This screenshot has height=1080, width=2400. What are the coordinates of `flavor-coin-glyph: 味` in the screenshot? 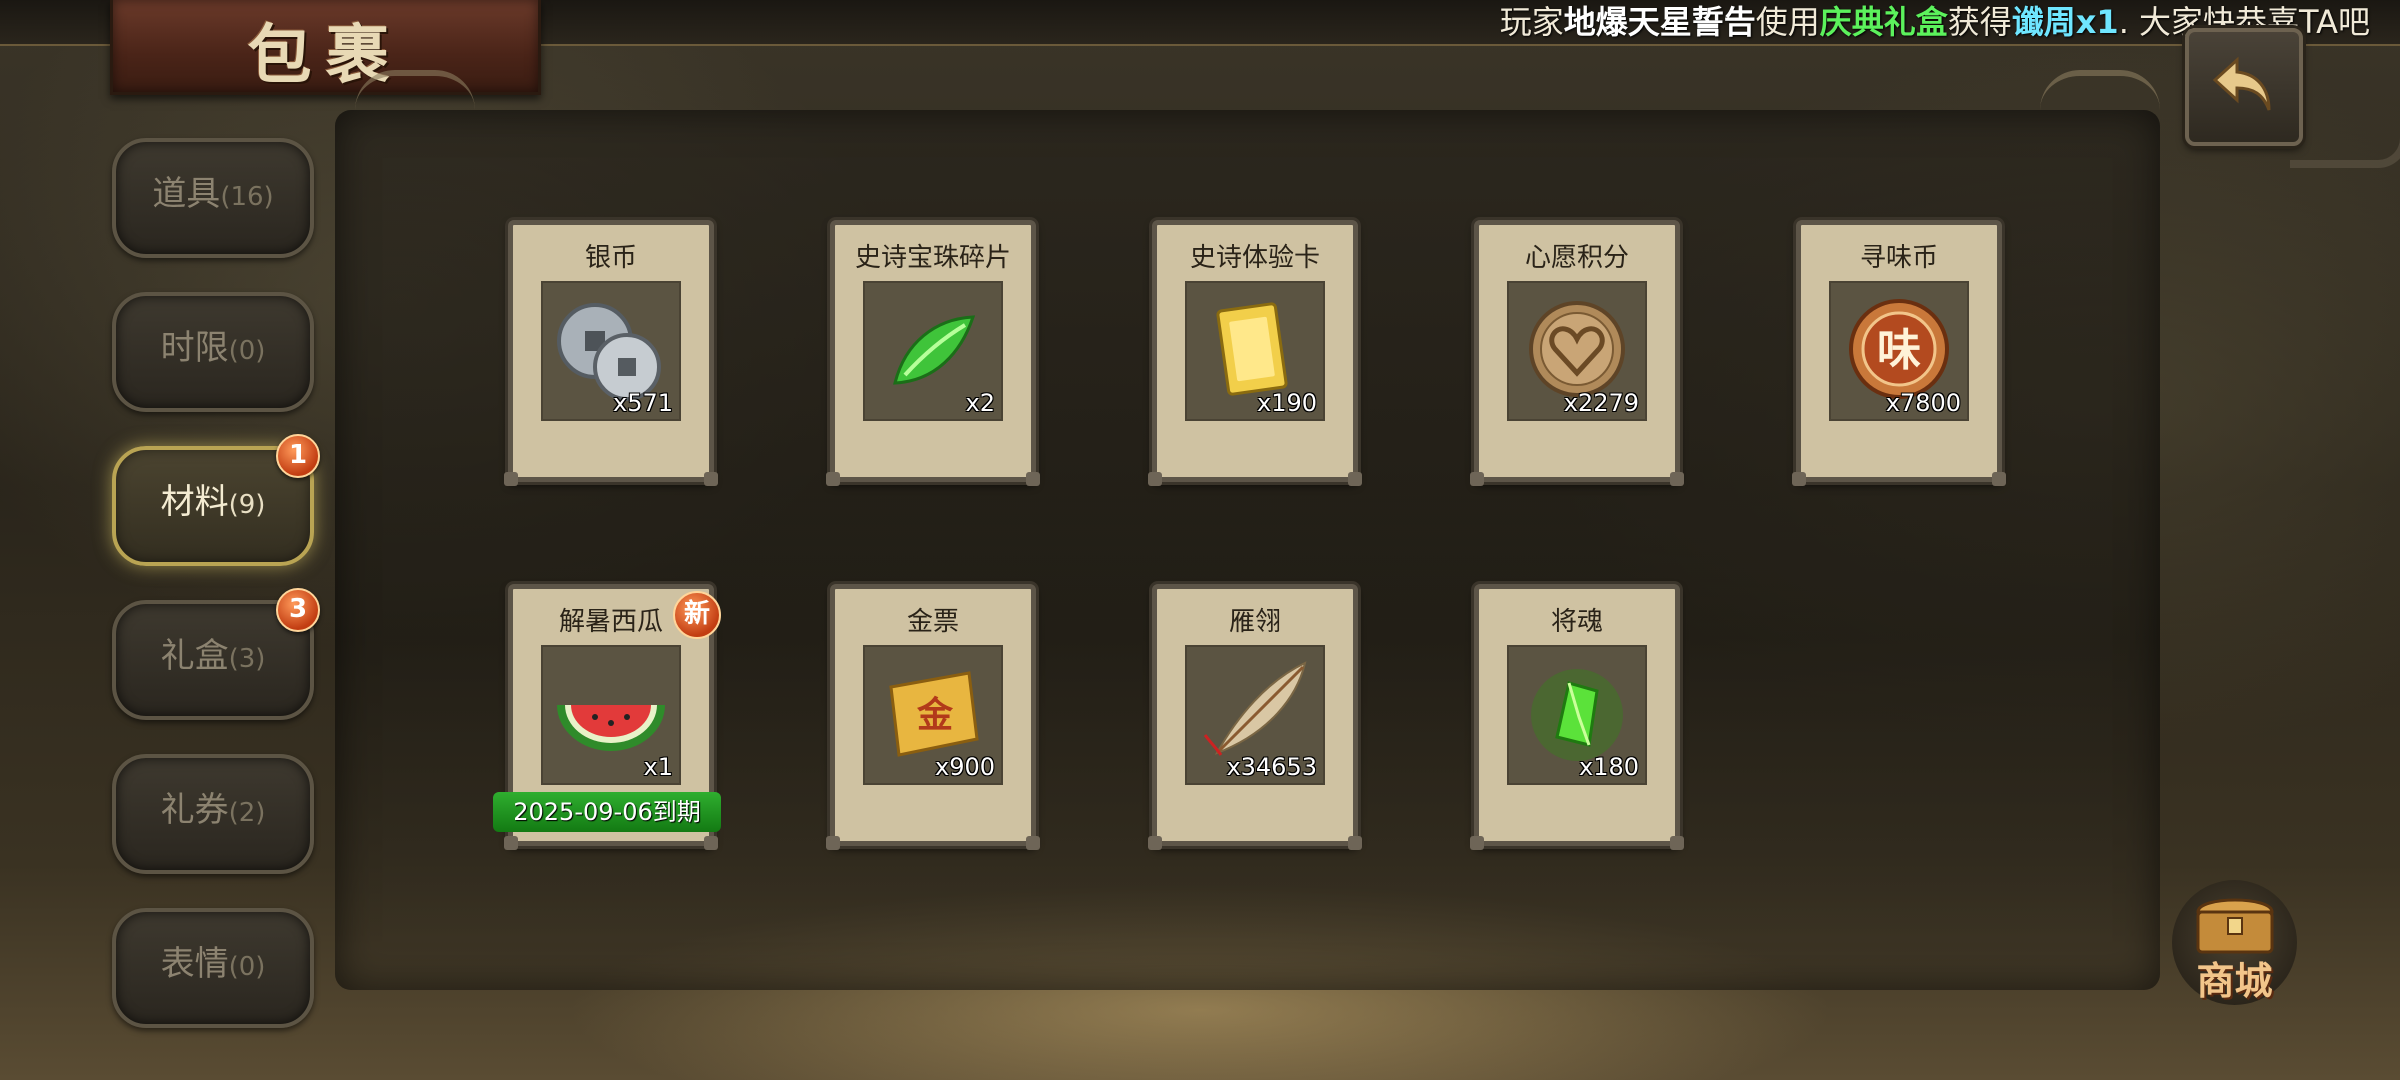 It's located at (1899, 350).